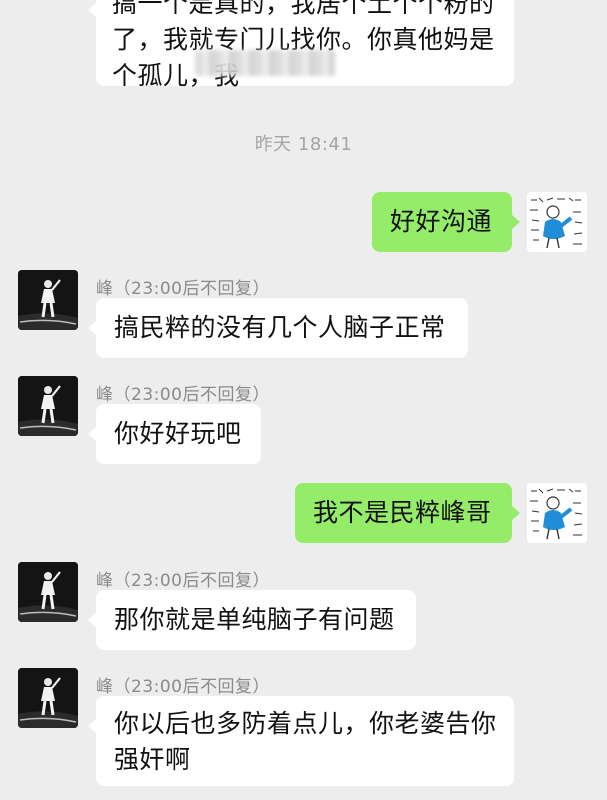  Describe the element at coordinates (265, 63) in the screenshot. I see `redaction-blur` at that location.